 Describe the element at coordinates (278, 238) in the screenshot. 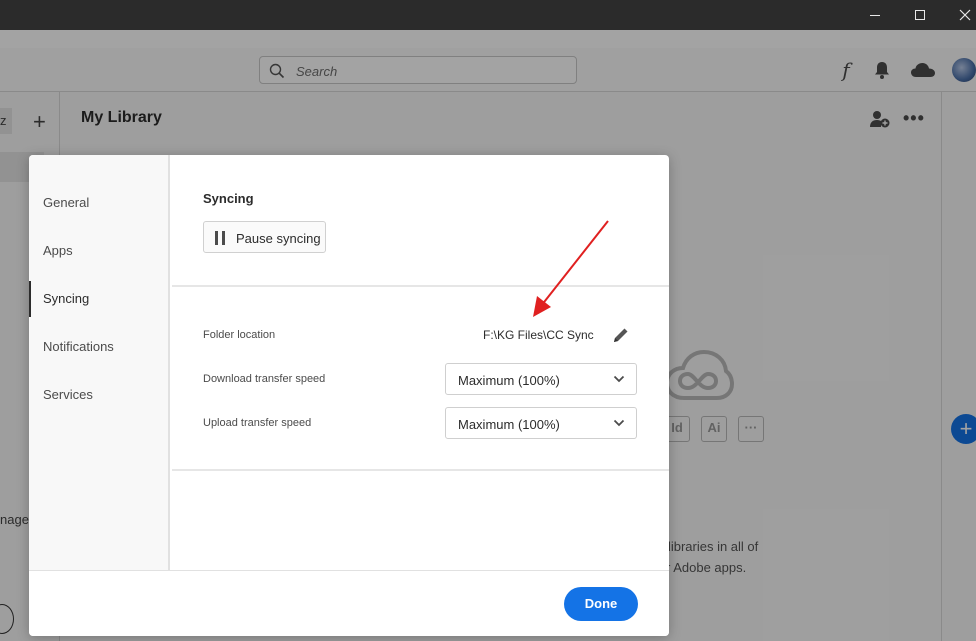

I see `pause-syncing-label: Pause syncing` at that location.